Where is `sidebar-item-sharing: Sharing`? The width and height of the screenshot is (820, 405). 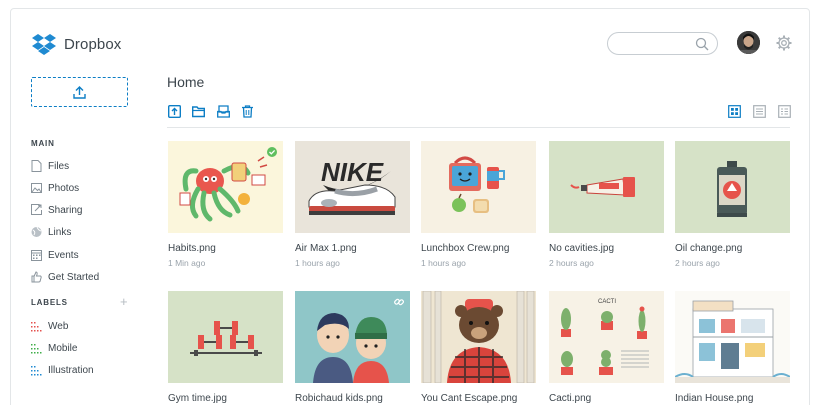
sidebar-item-sharing: Sharing is located at coordinates (56, 210).